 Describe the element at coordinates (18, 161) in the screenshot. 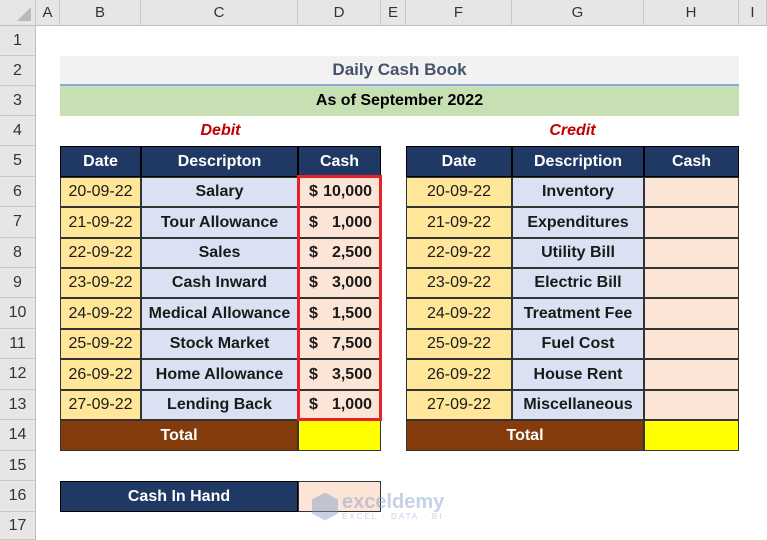

I see `row-header-5: 5` at that location.